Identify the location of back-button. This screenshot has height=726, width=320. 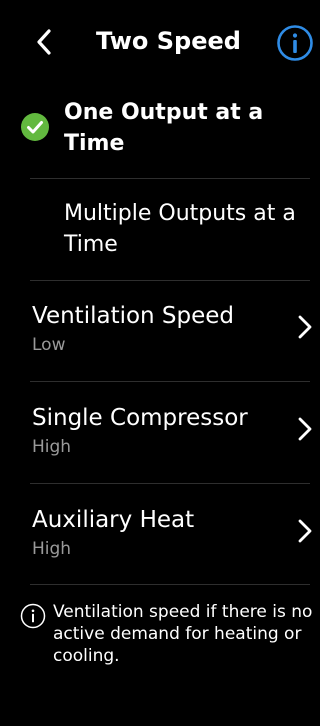
(44, 42).